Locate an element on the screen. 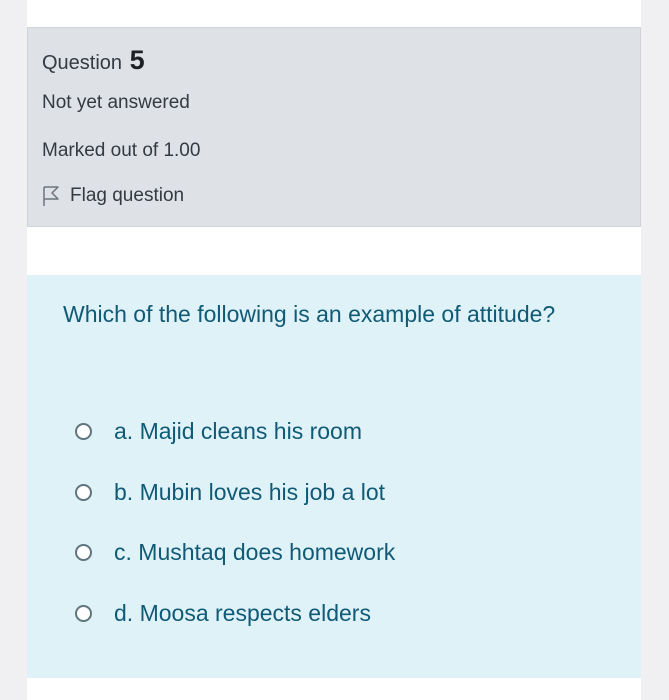 The height and width of the screenshot is (700, 669). question-number-heading: Question 5 is located at coordinates (93, 60).